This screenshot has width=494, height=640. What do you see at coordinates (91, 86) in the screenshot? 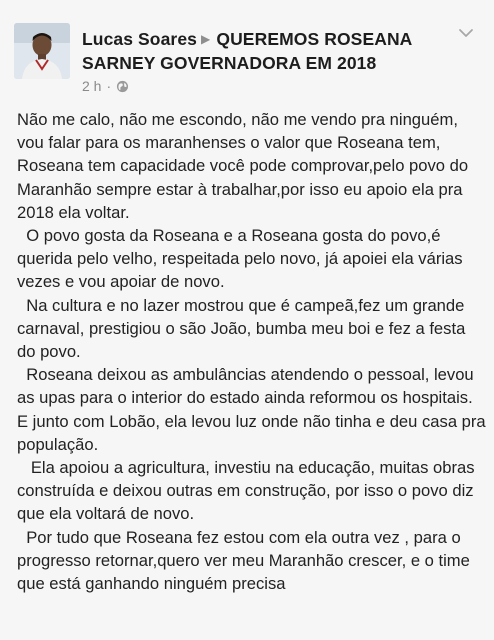
I see `post-timestamp: 2 h` at bounding box center [91, 86].